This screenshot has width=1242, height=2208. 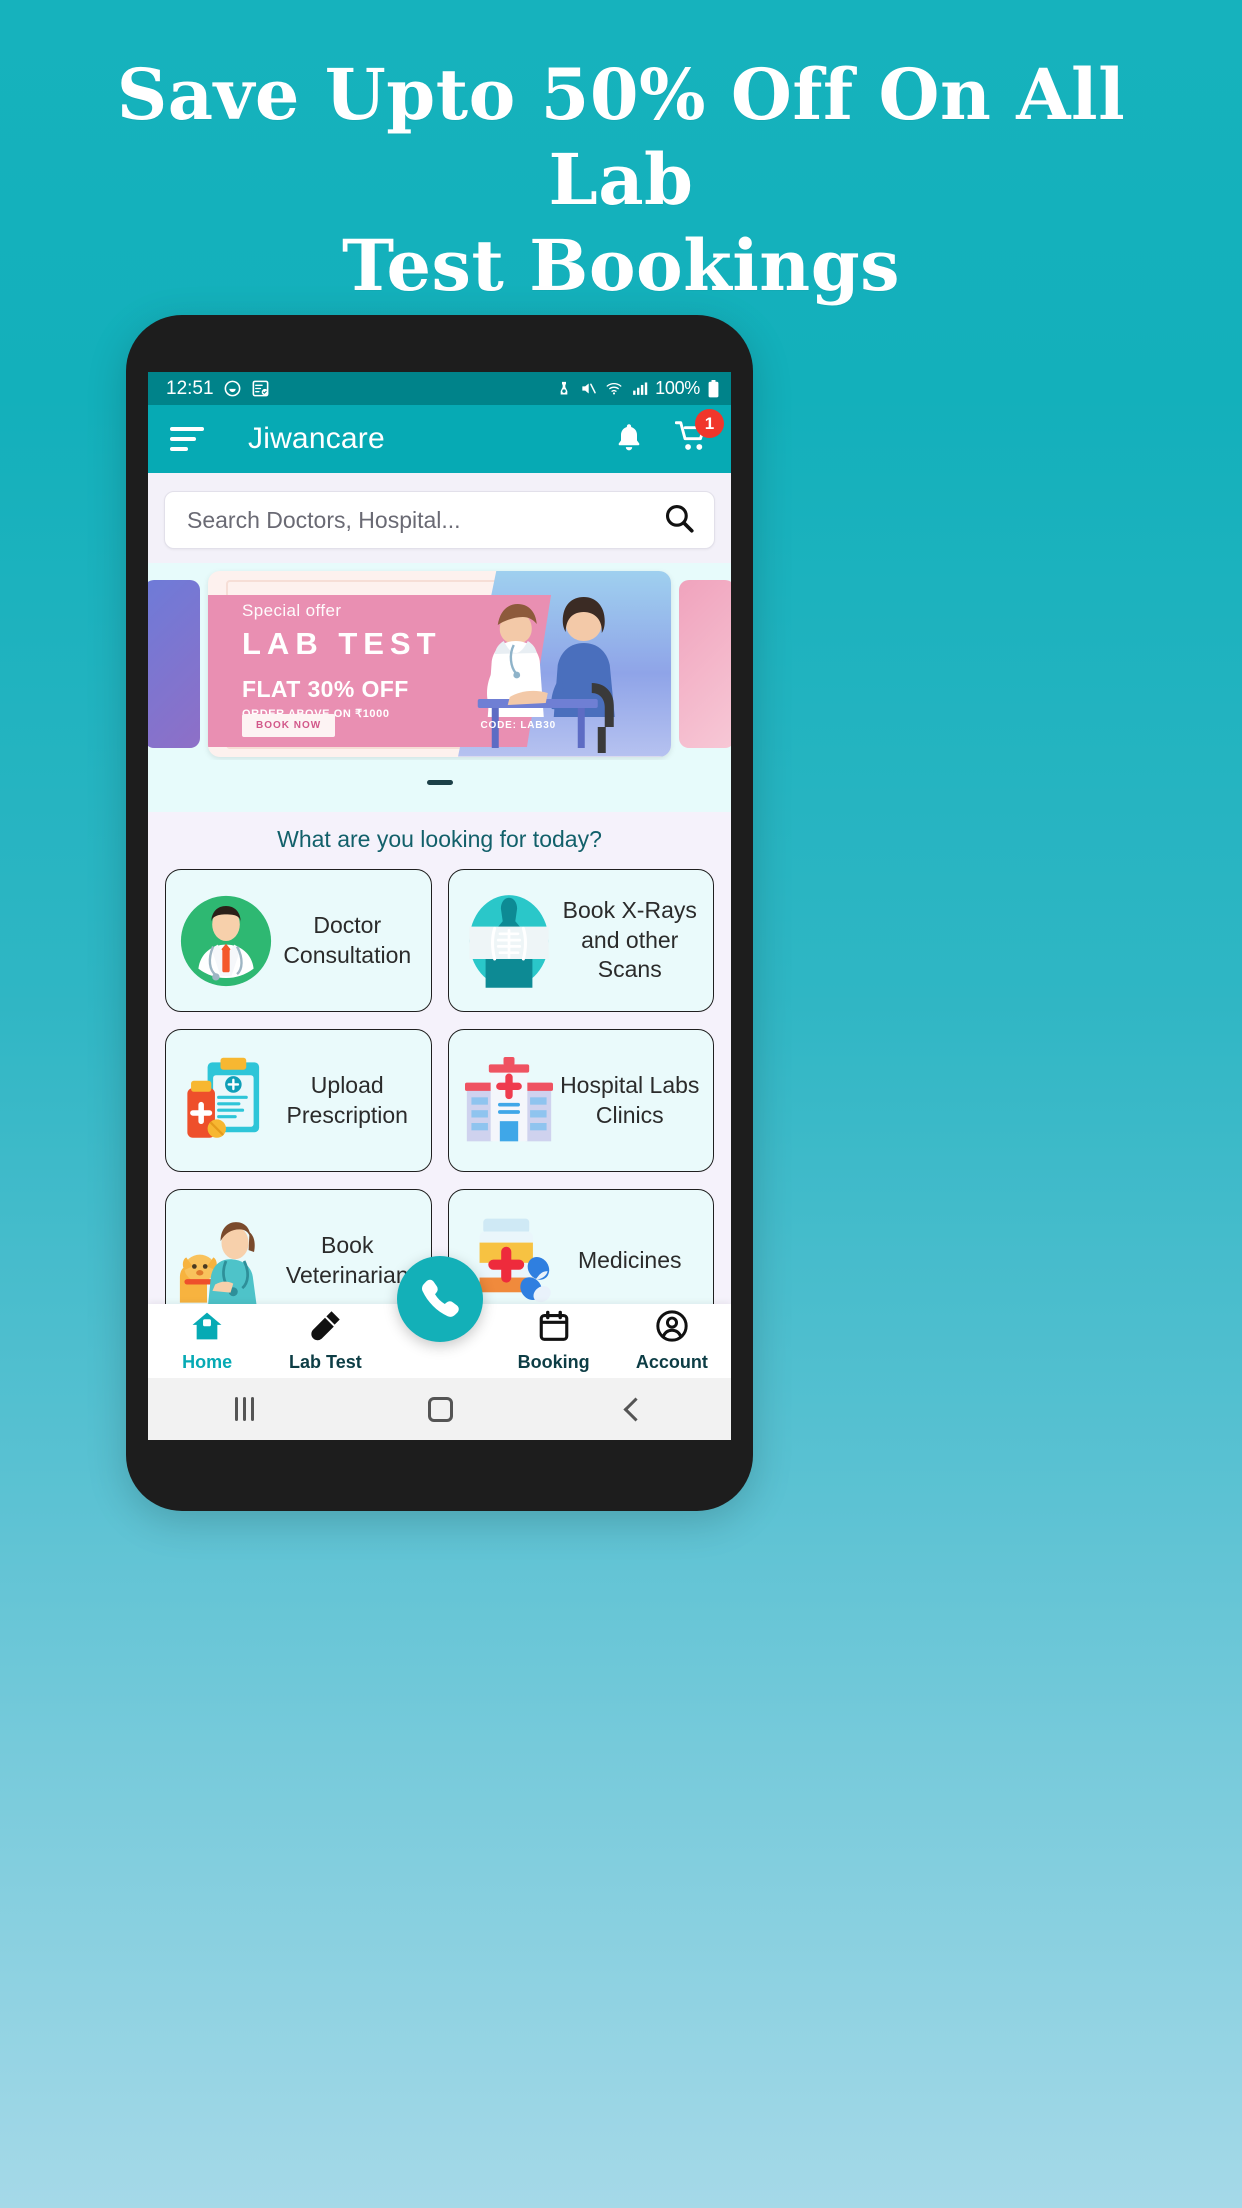 I want to click on category-tile-doctor-consultation: Doctor Consultation, so click(x=298, y=940).